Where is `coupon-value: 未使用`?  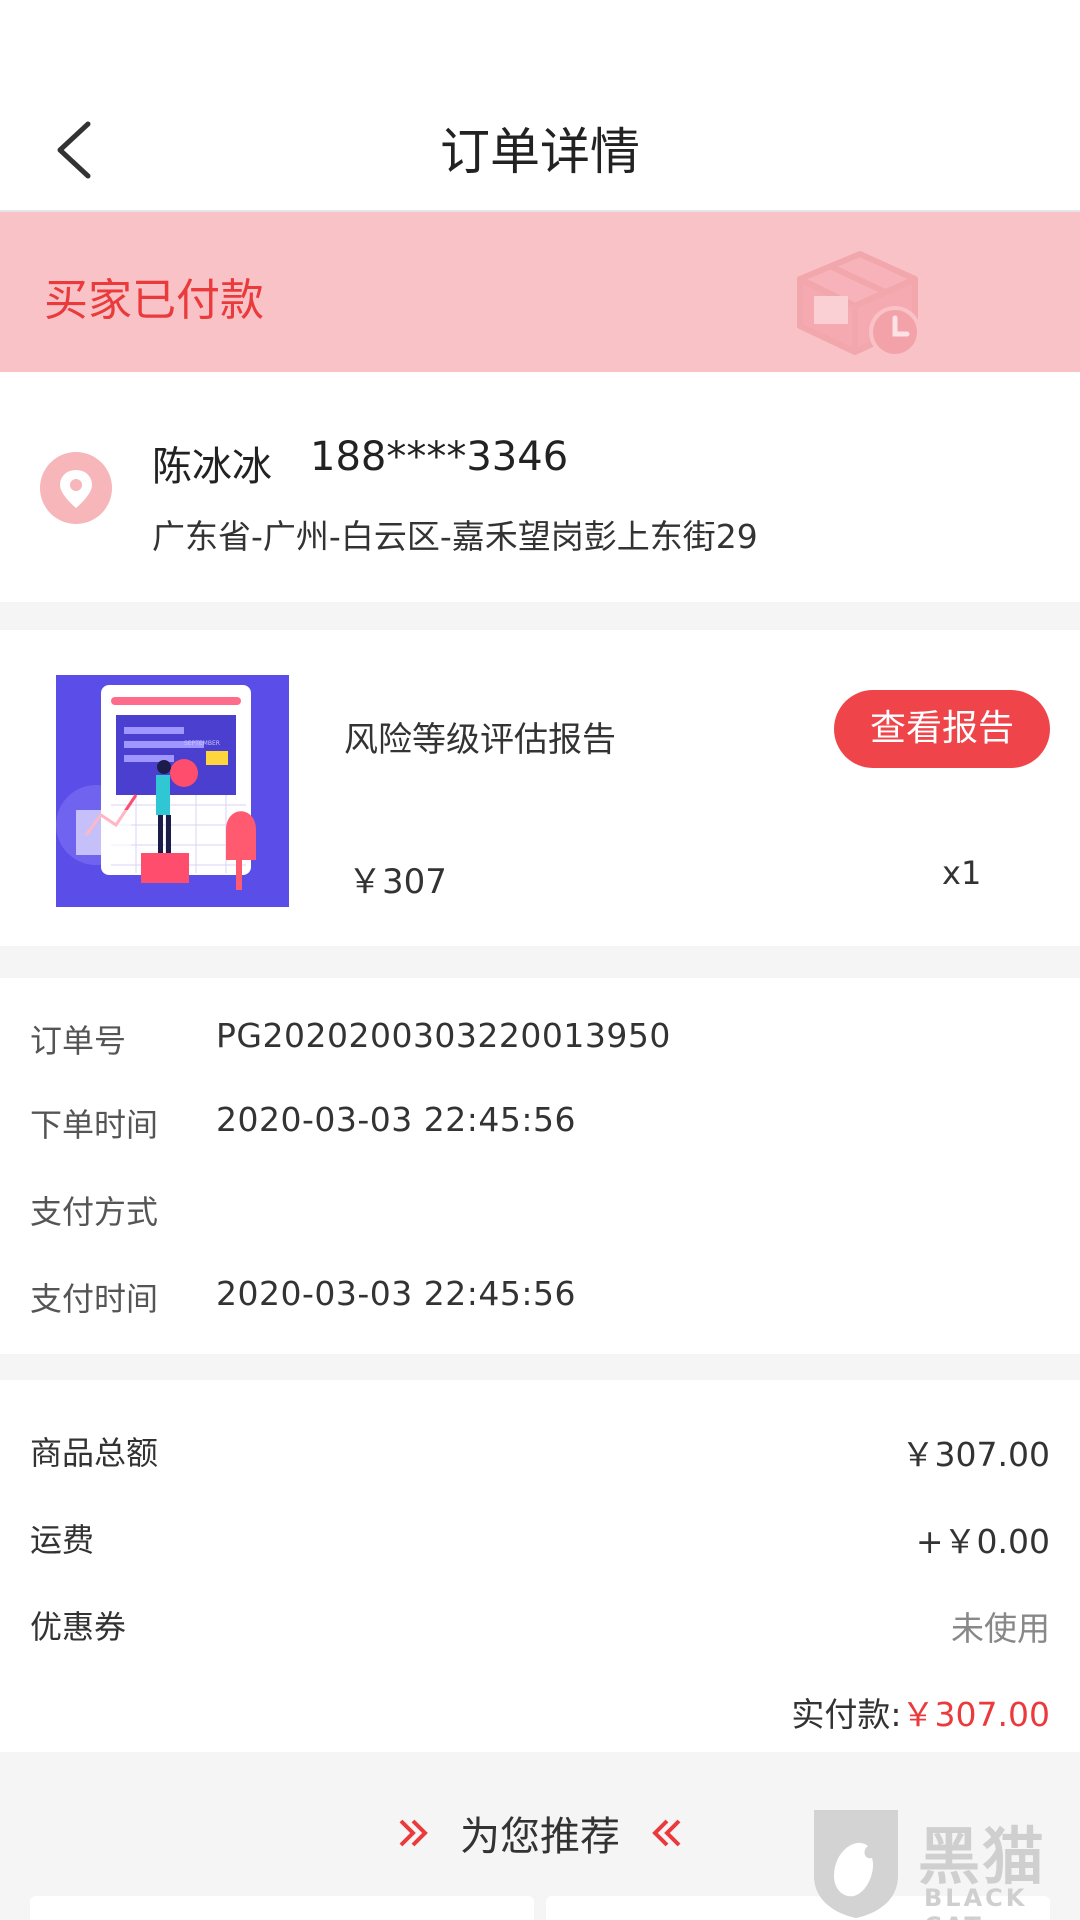 coupon-value: 未使用 is located at coordinates (1000, 1626).